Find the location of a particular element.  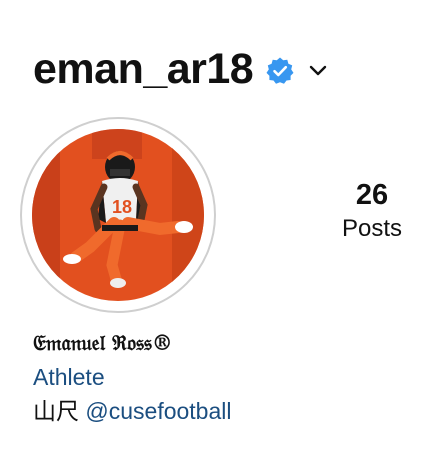

bio-section: 𝔈𝔪𝔞𝔫𝔲𝔢𝔩 ℜ𝔬𝔰𝔰® Athlete 山尺 @cusefootball is located at coordinates (132, 378).